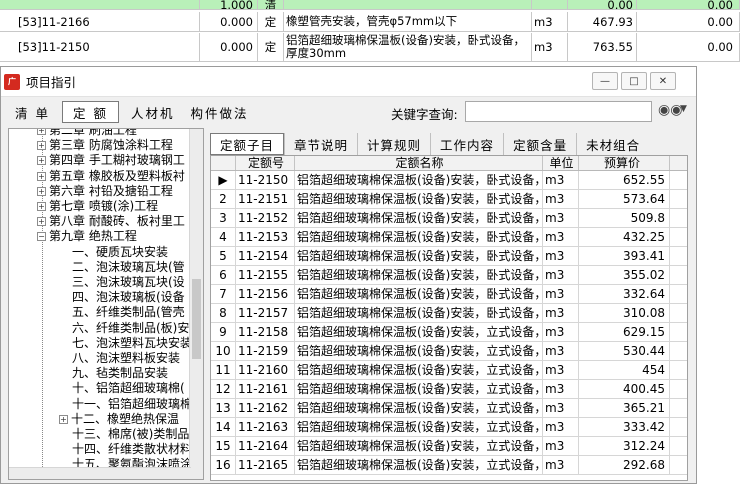 This screenshot has width=740, height=484. Describe the element at coordinates (128, 297) in the screenshot. I see `tree-node: 四、泡沫玻璃板(设备` at that location.